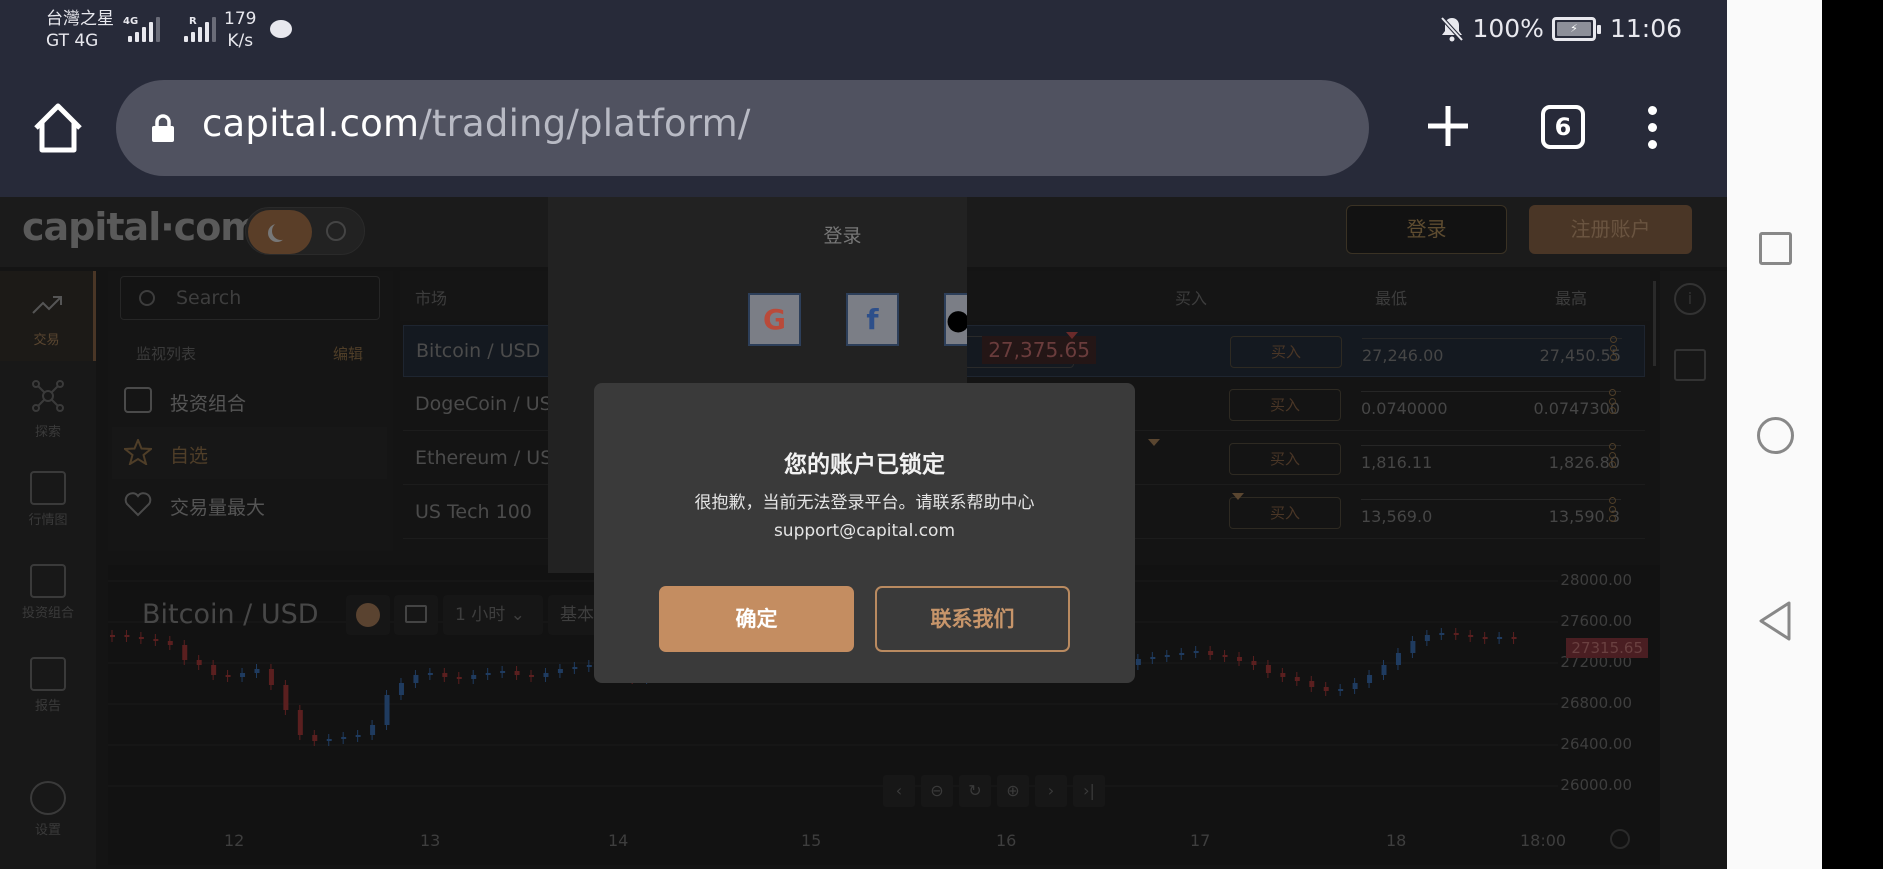  Describe the element at coordinates (937, 791) in the screenshot. I see `zoom-out-button: ⊖` at that location.